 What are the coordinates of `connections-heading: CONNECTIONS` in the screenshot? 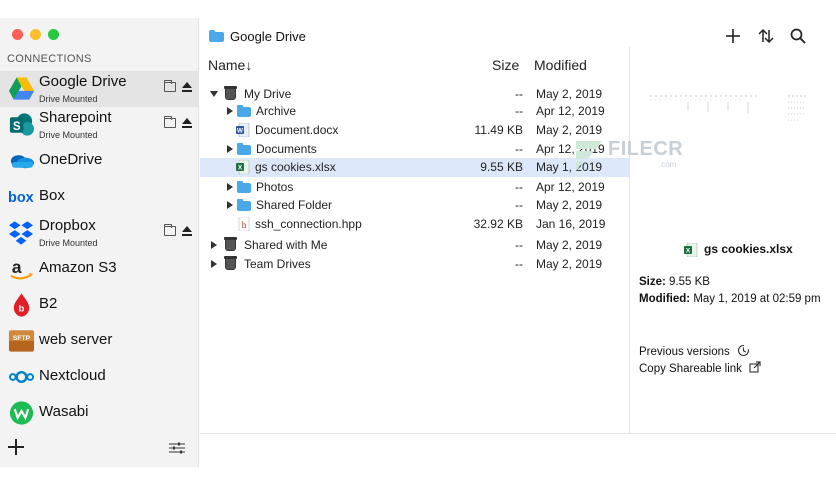 It's located at (49, 59).